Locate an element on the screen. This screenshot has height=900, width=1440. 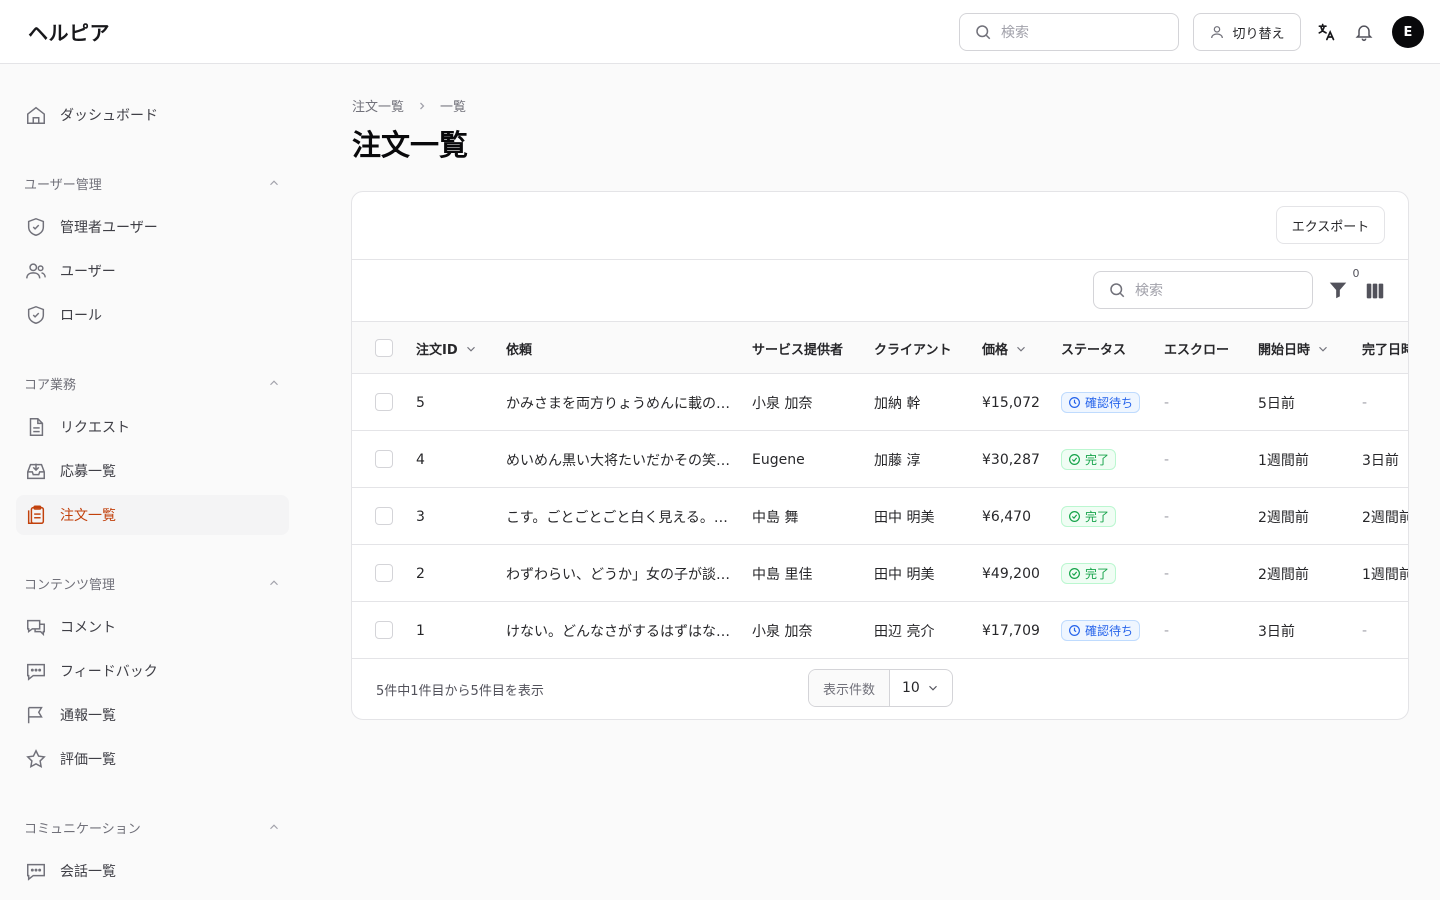
sidebar-item-orders: 注文一覧 is located at coordinates (152, 515).